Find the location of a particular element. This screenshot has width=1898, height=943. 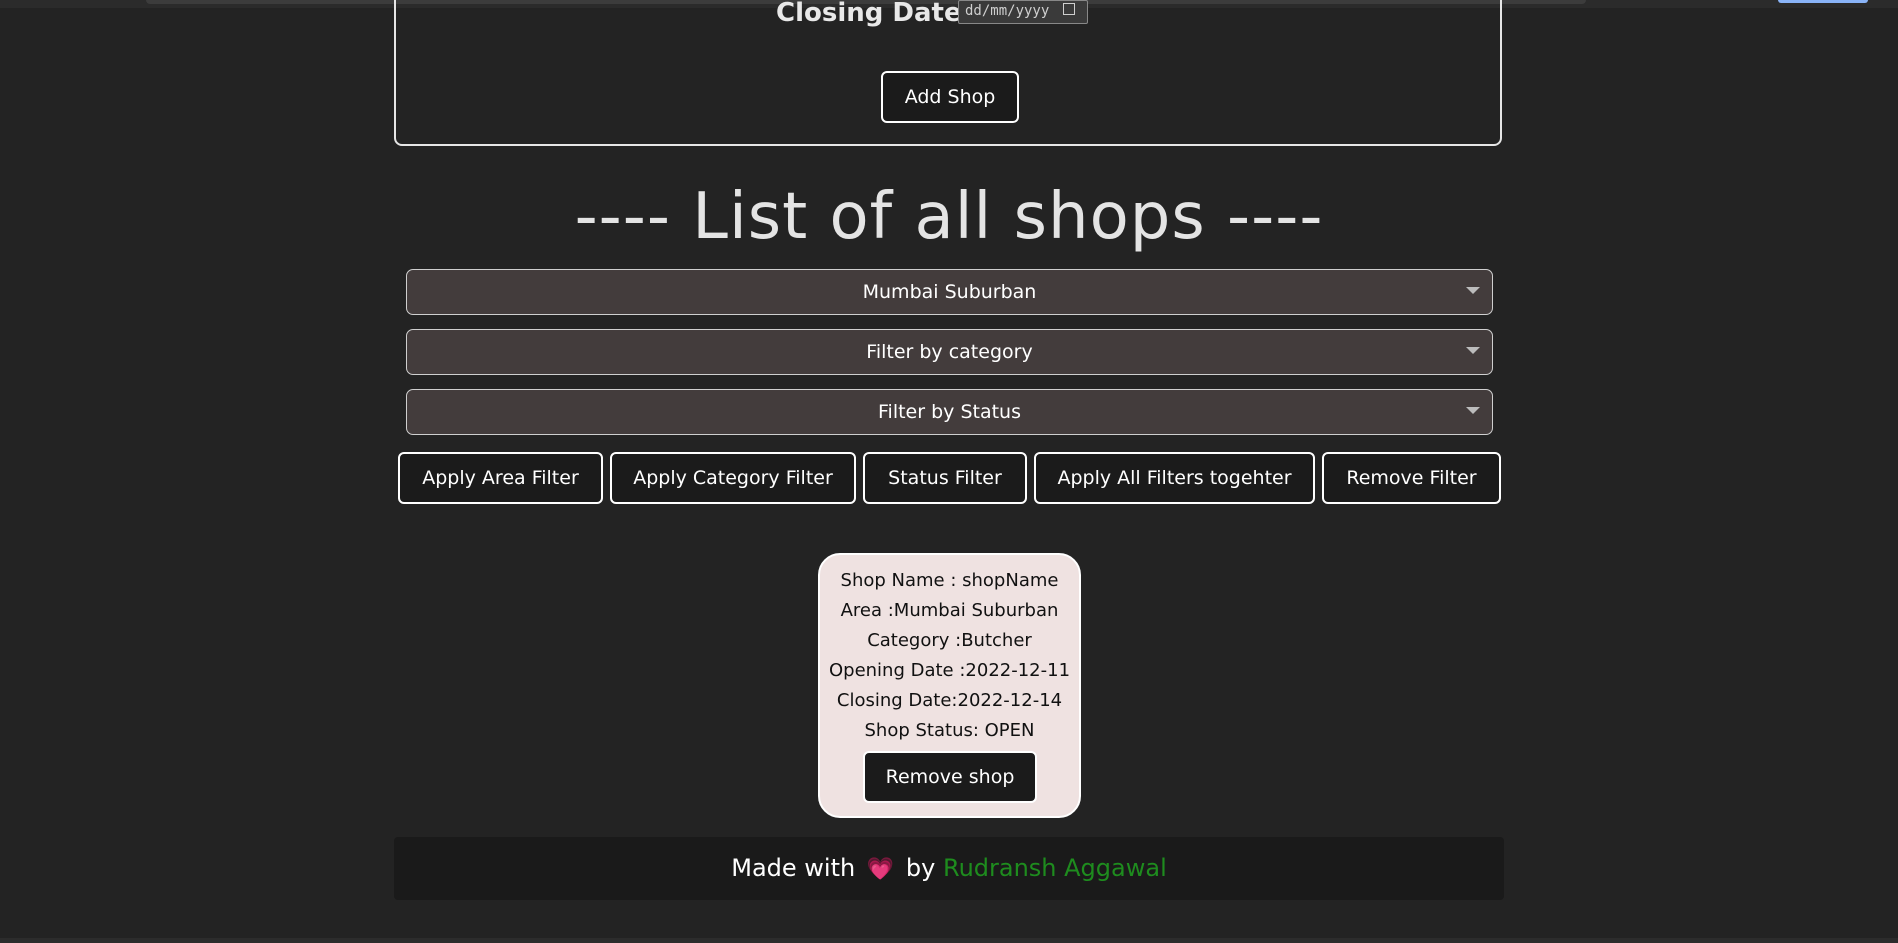

area-filter-value: Mumbai Suburban is located at coordinates (949, 292).